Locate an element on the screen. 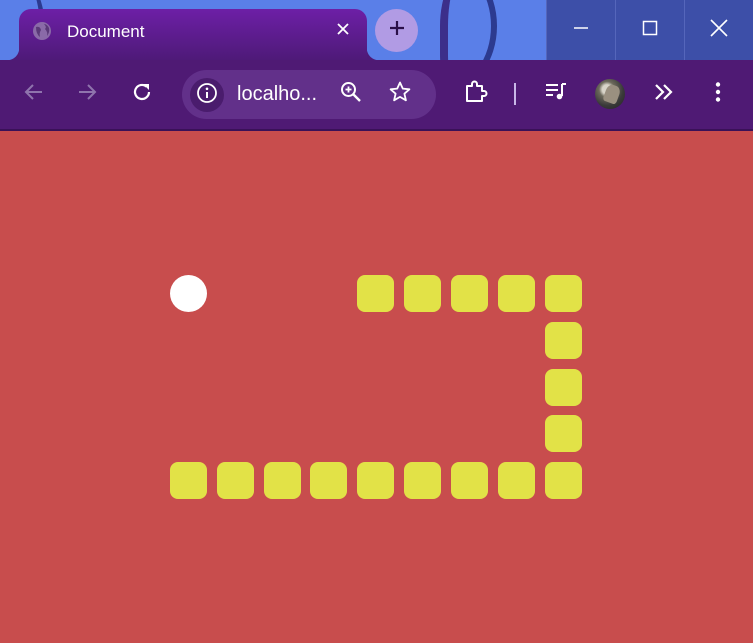 This screenshot has height=643, width=753. site-info-button is located at coordinates (207, 95).